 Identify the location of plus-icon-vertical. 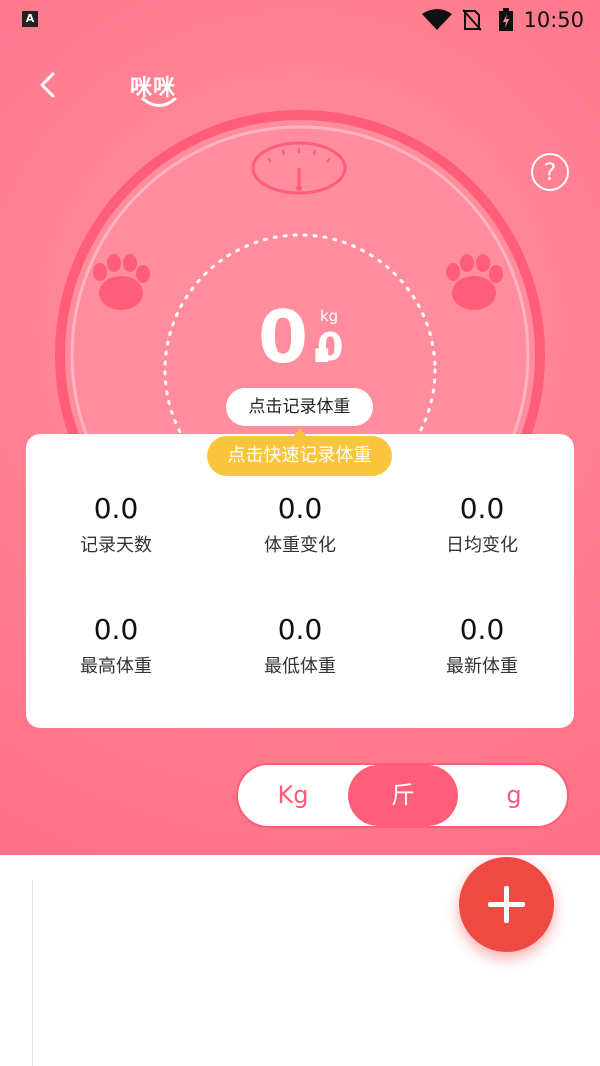
(506, 904).